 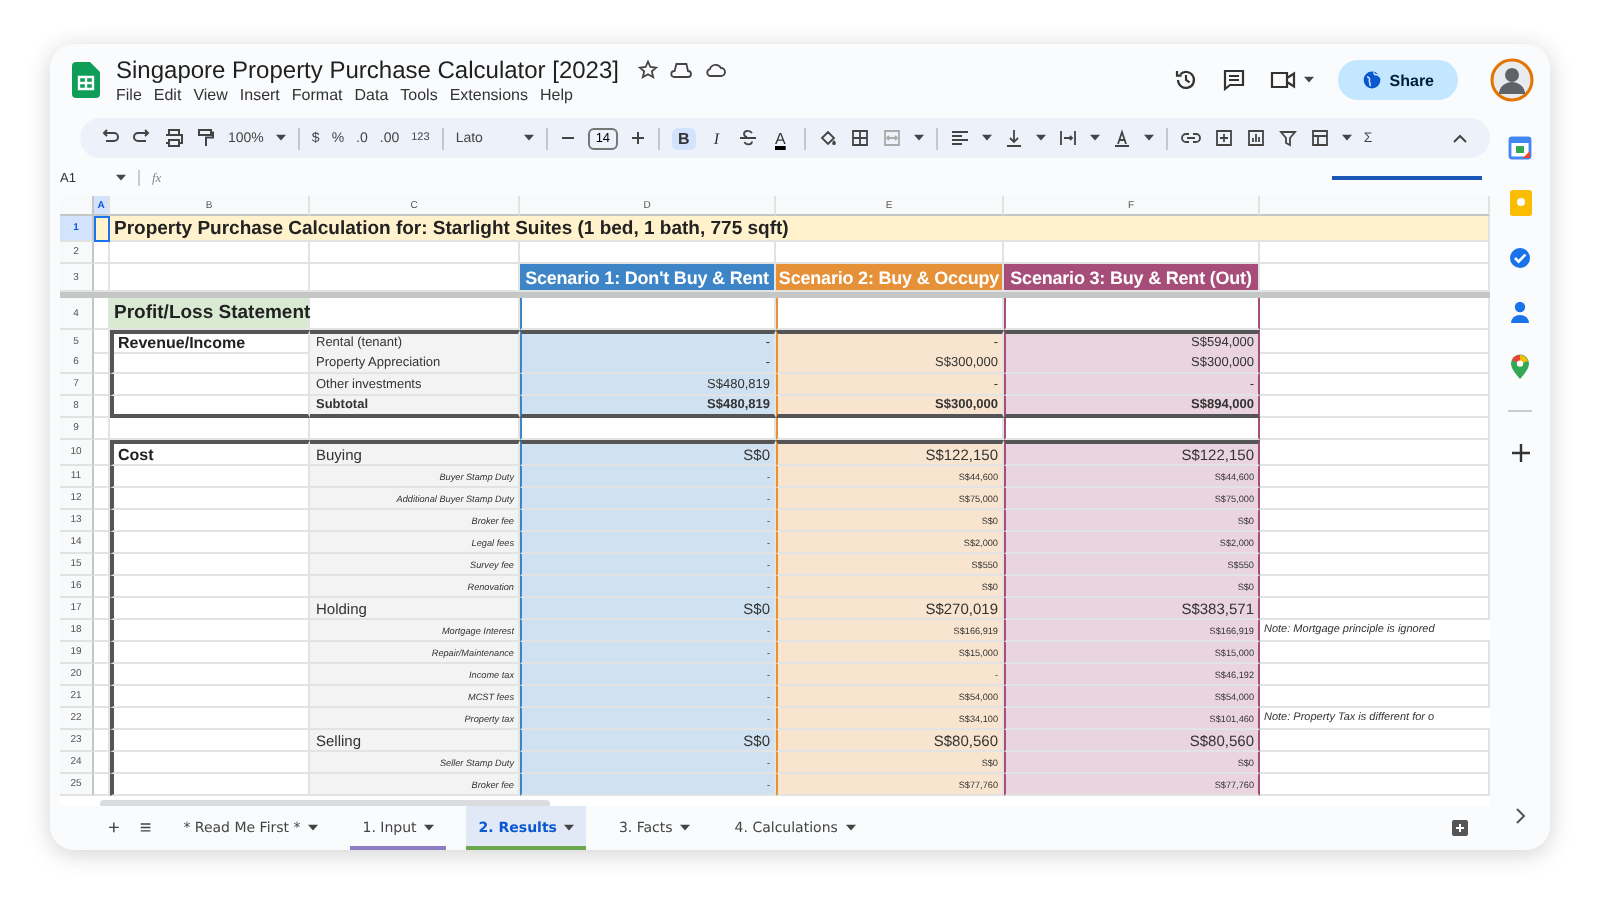 What do you see at coordinates (210, 314) in the screenshot?
I see `table-cell: Profit/Loss Statement` at bounding box center [210, 314].